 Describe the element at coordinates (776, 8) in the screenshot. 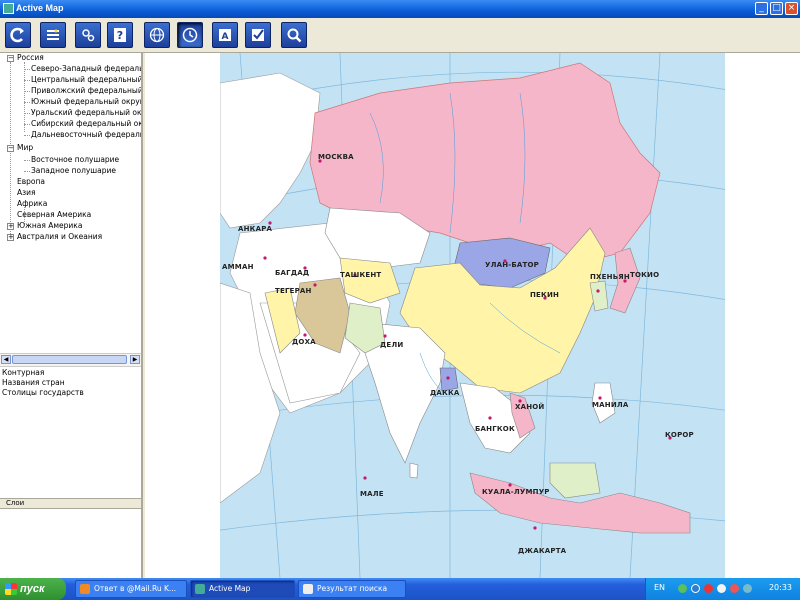

I see `maximize-button: □` at that location.